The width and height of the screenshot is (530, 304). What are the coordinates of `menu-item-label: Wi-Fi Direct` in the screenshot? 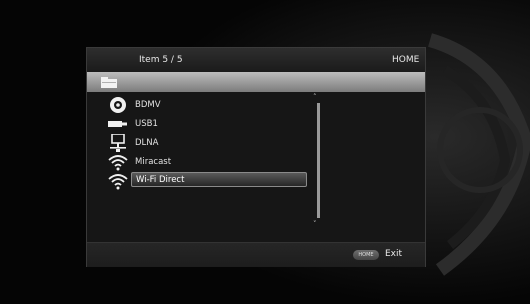 It's located at (219, 179).